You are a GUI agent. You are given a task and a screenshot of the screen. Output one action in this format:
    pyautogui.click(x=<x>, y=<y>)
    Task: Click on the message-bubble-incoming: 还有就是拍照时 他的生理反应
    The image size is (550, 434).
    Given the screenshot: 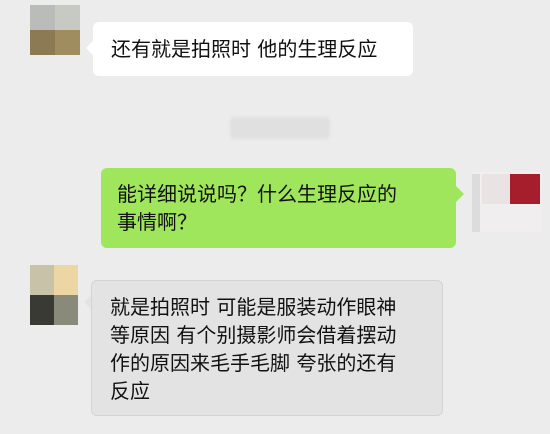 What is the action you would take?
    pyautogui.click(x=253, y=49)
    